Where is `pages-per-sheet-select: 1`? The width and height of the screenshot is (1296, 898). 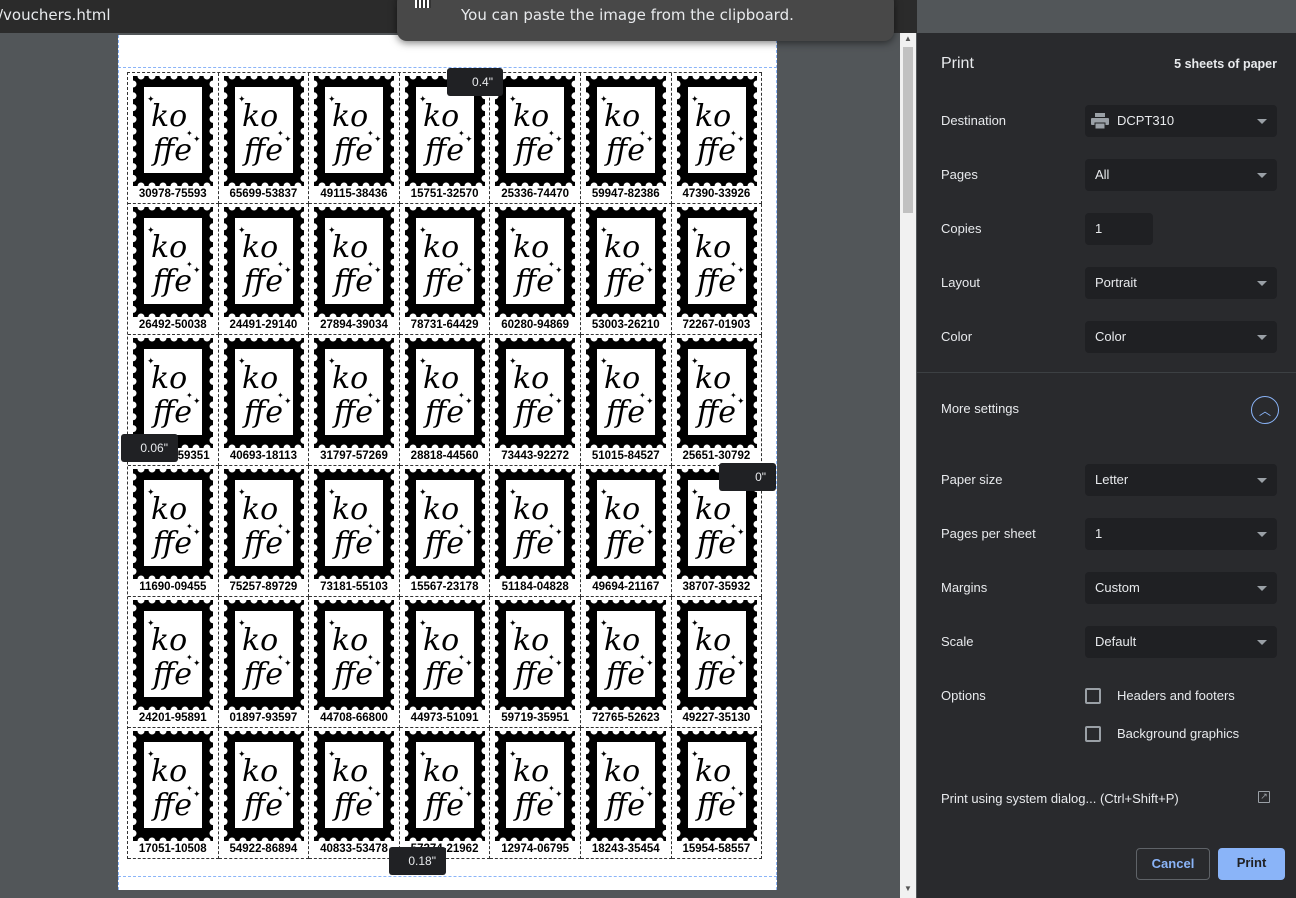
pages-per-sheet-select: 1 is located at coordinates (1181, 534).